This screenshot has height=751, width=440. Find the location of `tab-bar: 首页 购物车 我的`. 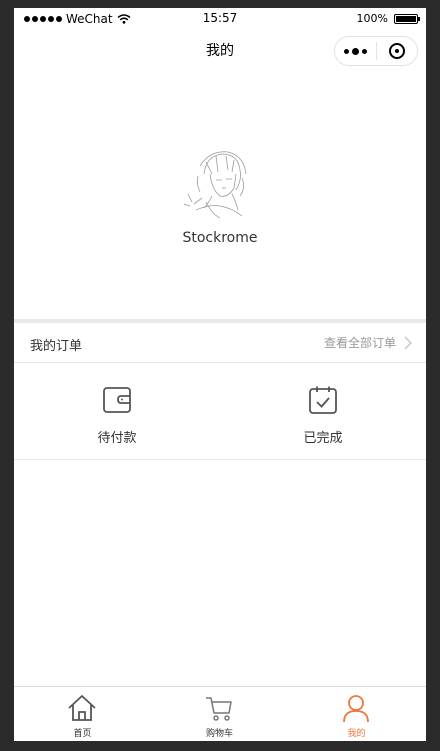

tab-bar: 首页 购物车 我的 is located at coordinates (220, 713).